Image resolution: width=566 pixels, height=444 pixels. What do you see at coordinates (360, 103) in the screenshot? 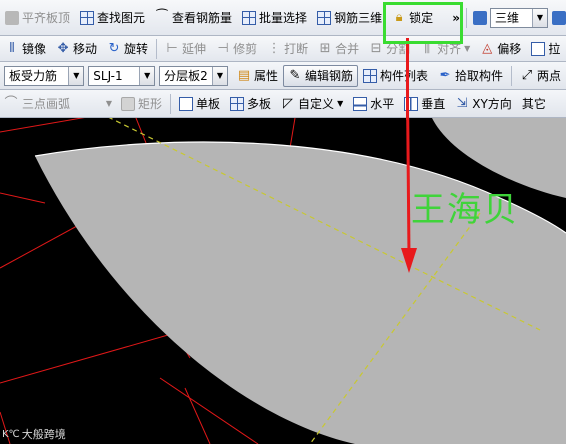
I see `horizontal-icon` at bounding box center [360, 103].